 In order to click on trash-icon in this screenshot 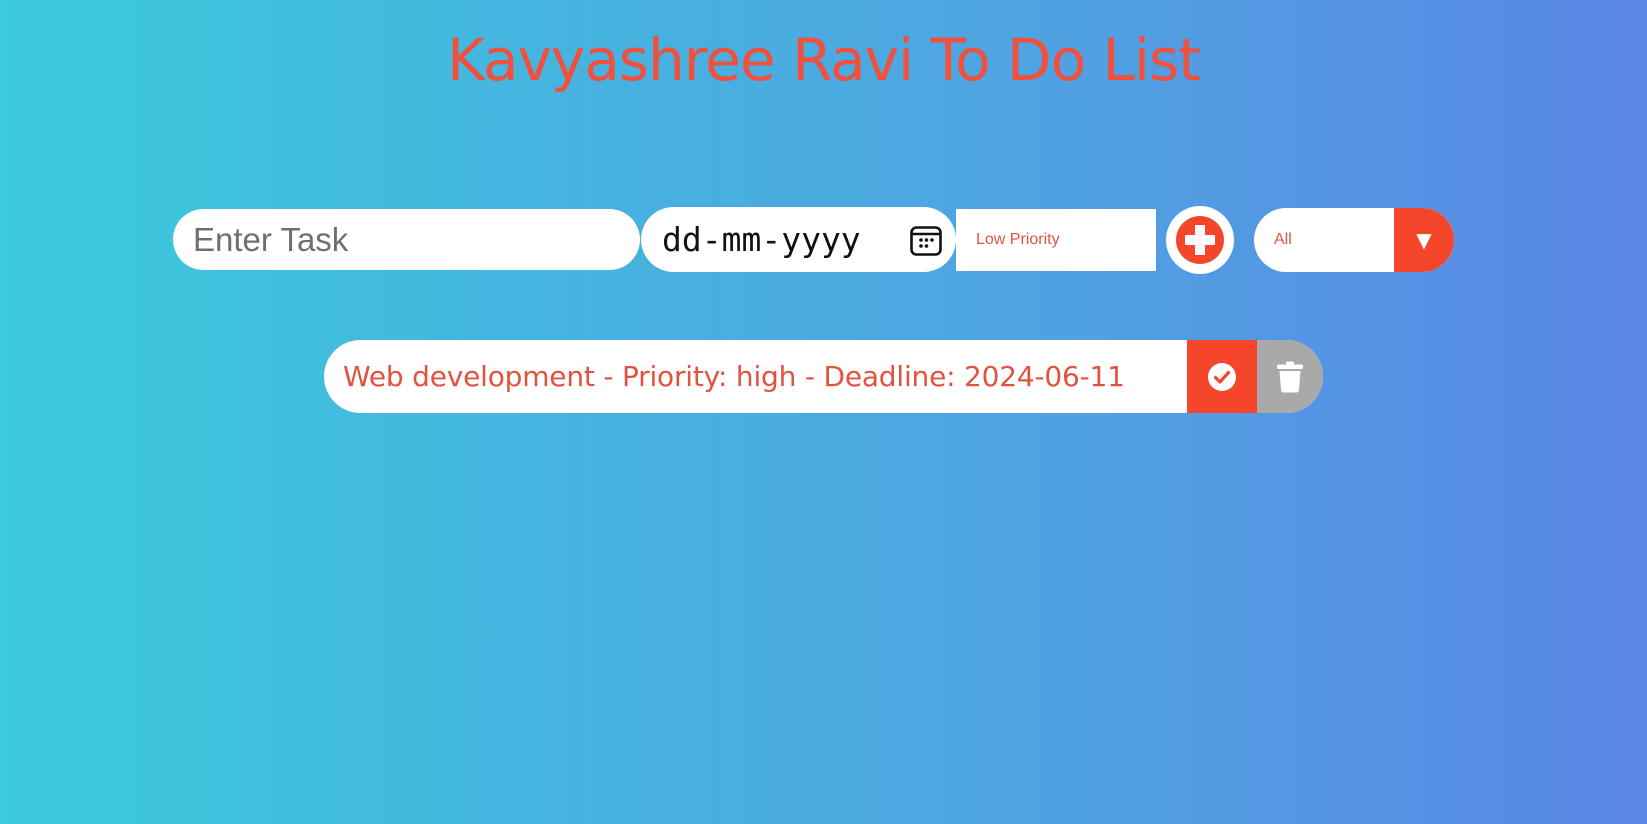, I will do `click(1290, 376)`.